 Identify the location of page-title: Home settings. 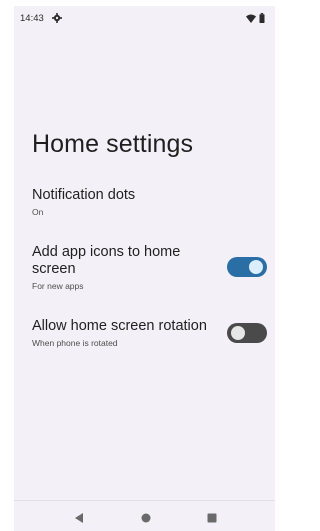
(113, 144).